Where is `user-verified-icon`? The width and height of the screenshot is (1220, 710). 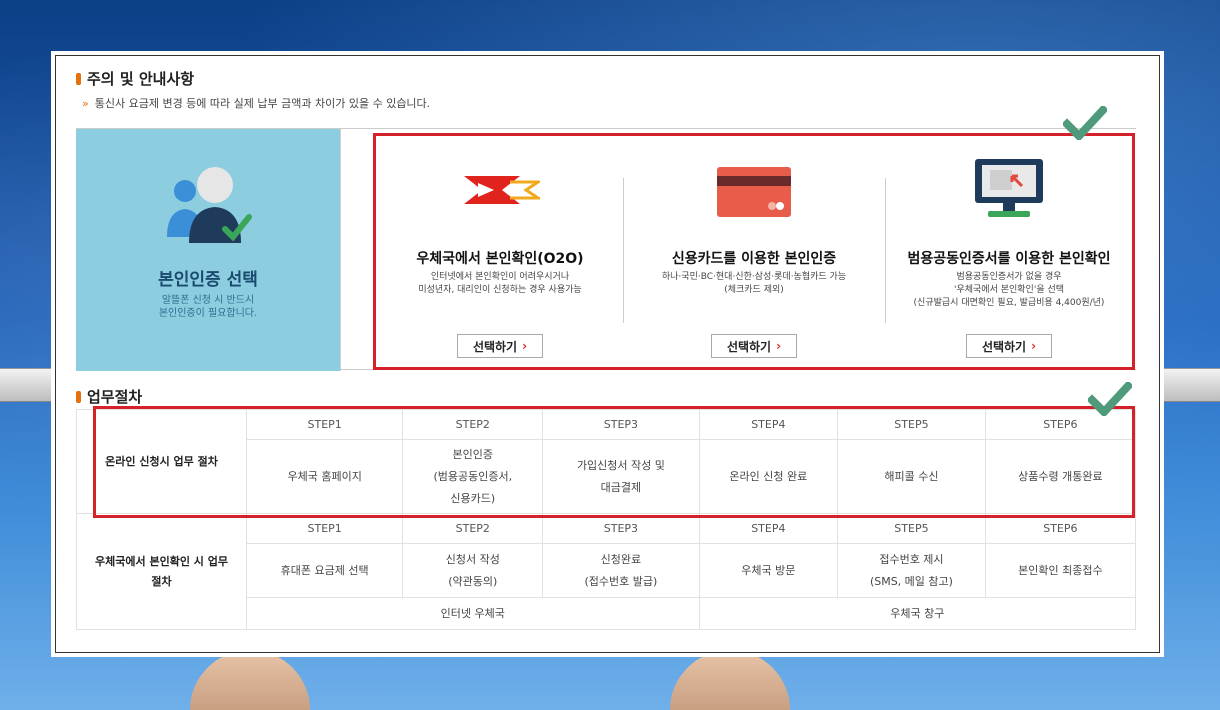
user-verified-icon is located at coordinates (208, 204).